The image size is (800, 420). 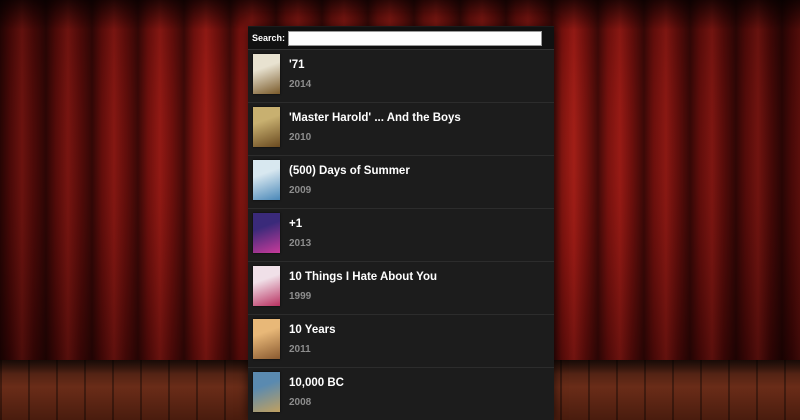 What do you see at coordinates (375, 125) in the screenshot?
I see `movie-meta: 'Master Harold' ... And the Boys 2010` at bounding box center [375, 125].